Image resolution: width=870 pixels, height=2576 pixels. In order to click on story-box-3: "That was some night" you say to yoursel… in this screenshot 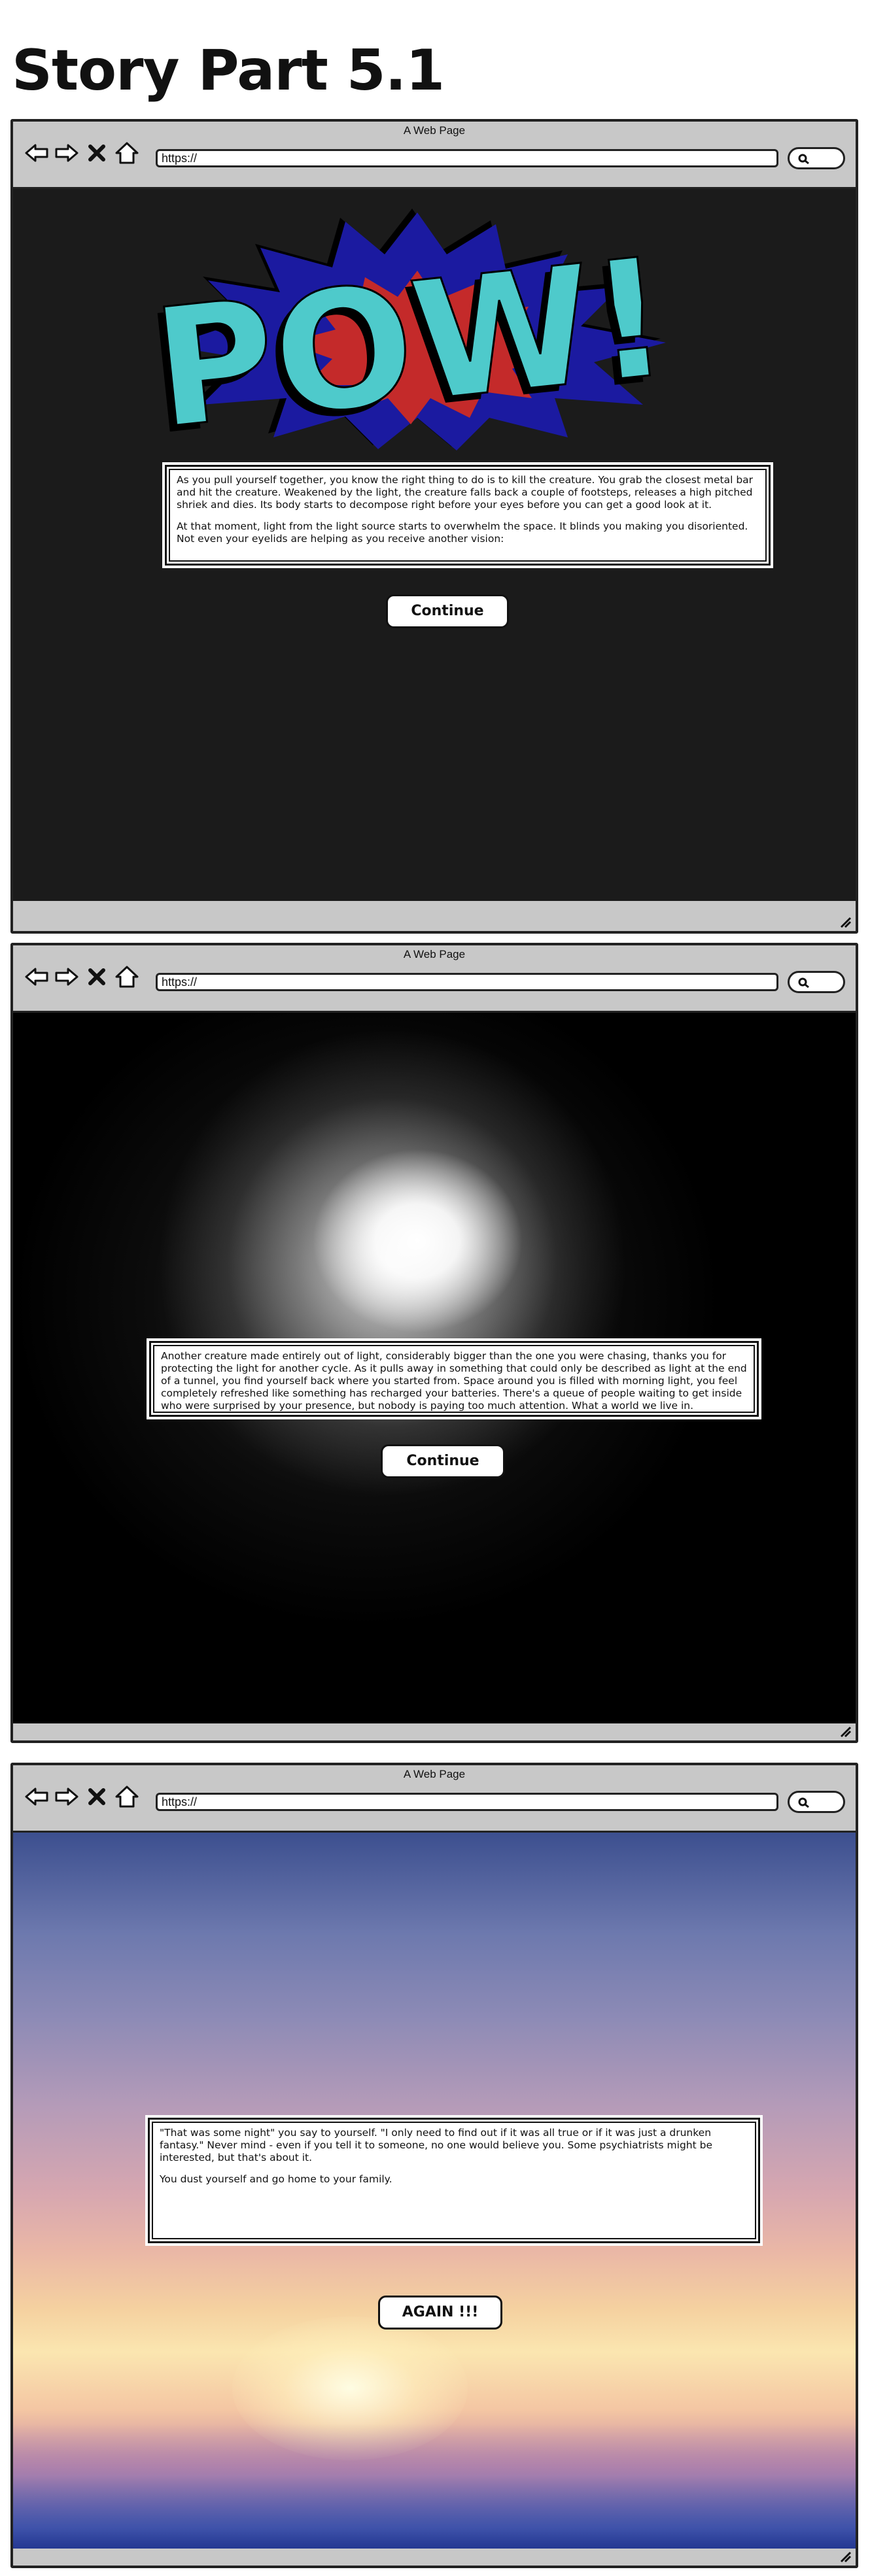, I will do `click(454, 2180)`.